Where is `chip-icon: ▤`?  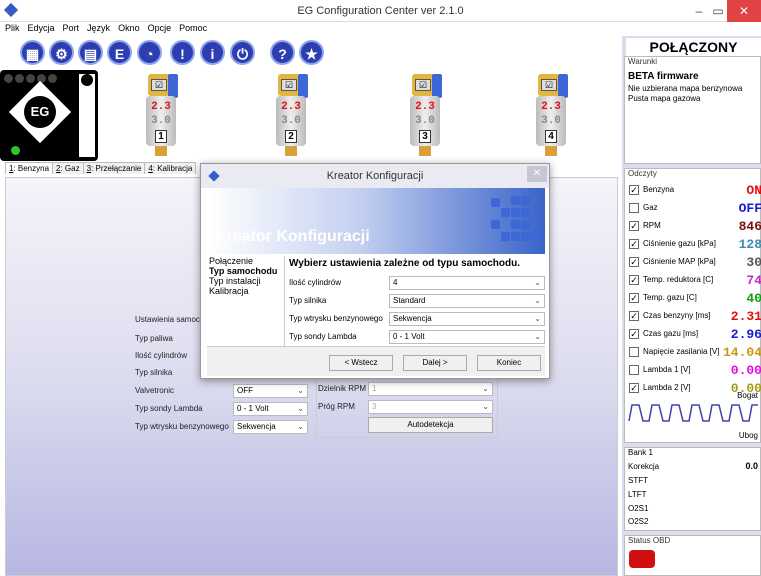 chip-icon: ▤ is located at coordinates (90, 52).